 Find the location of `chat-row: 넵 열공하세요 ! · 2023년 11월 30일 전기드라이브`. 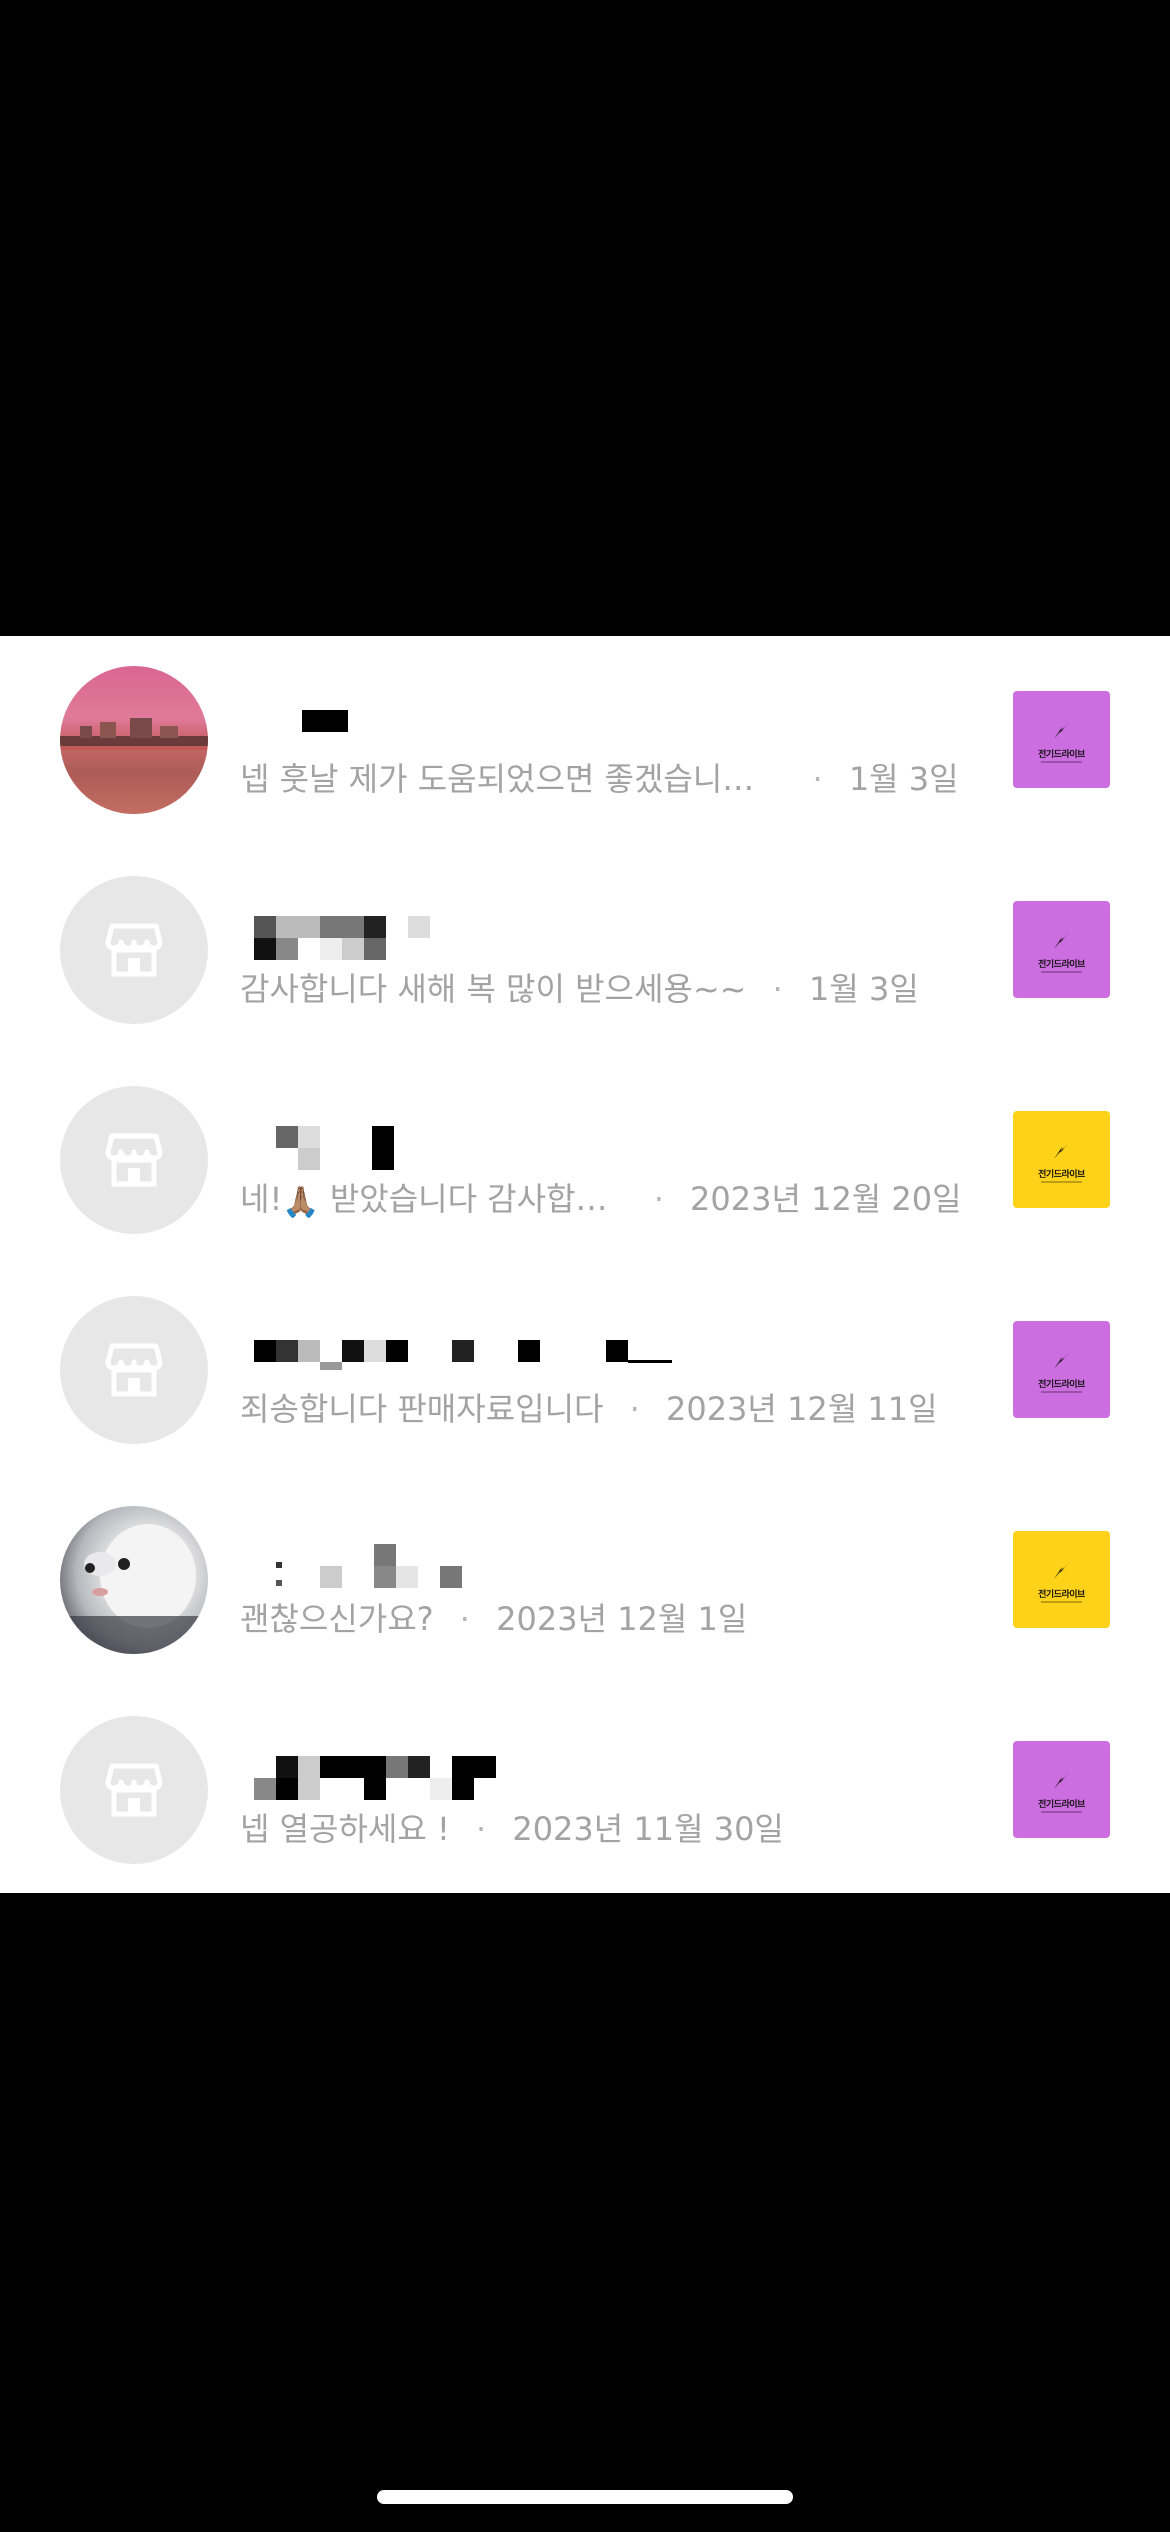

chat-row: 넵 열공하세요 ! · 2023년 11월 30일 전기드라이브 is located at coordinates (585, 1789).